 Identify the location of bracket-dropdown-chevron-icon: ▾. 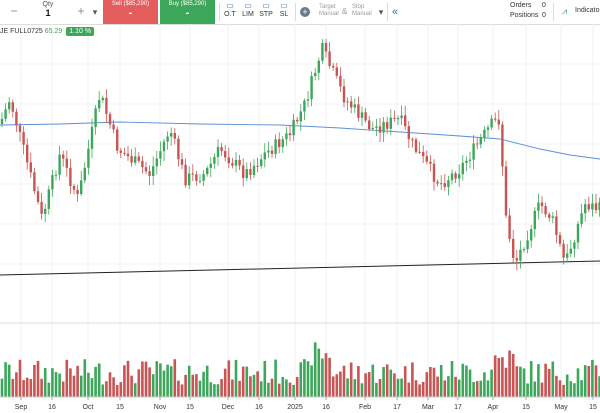
(381, 12).